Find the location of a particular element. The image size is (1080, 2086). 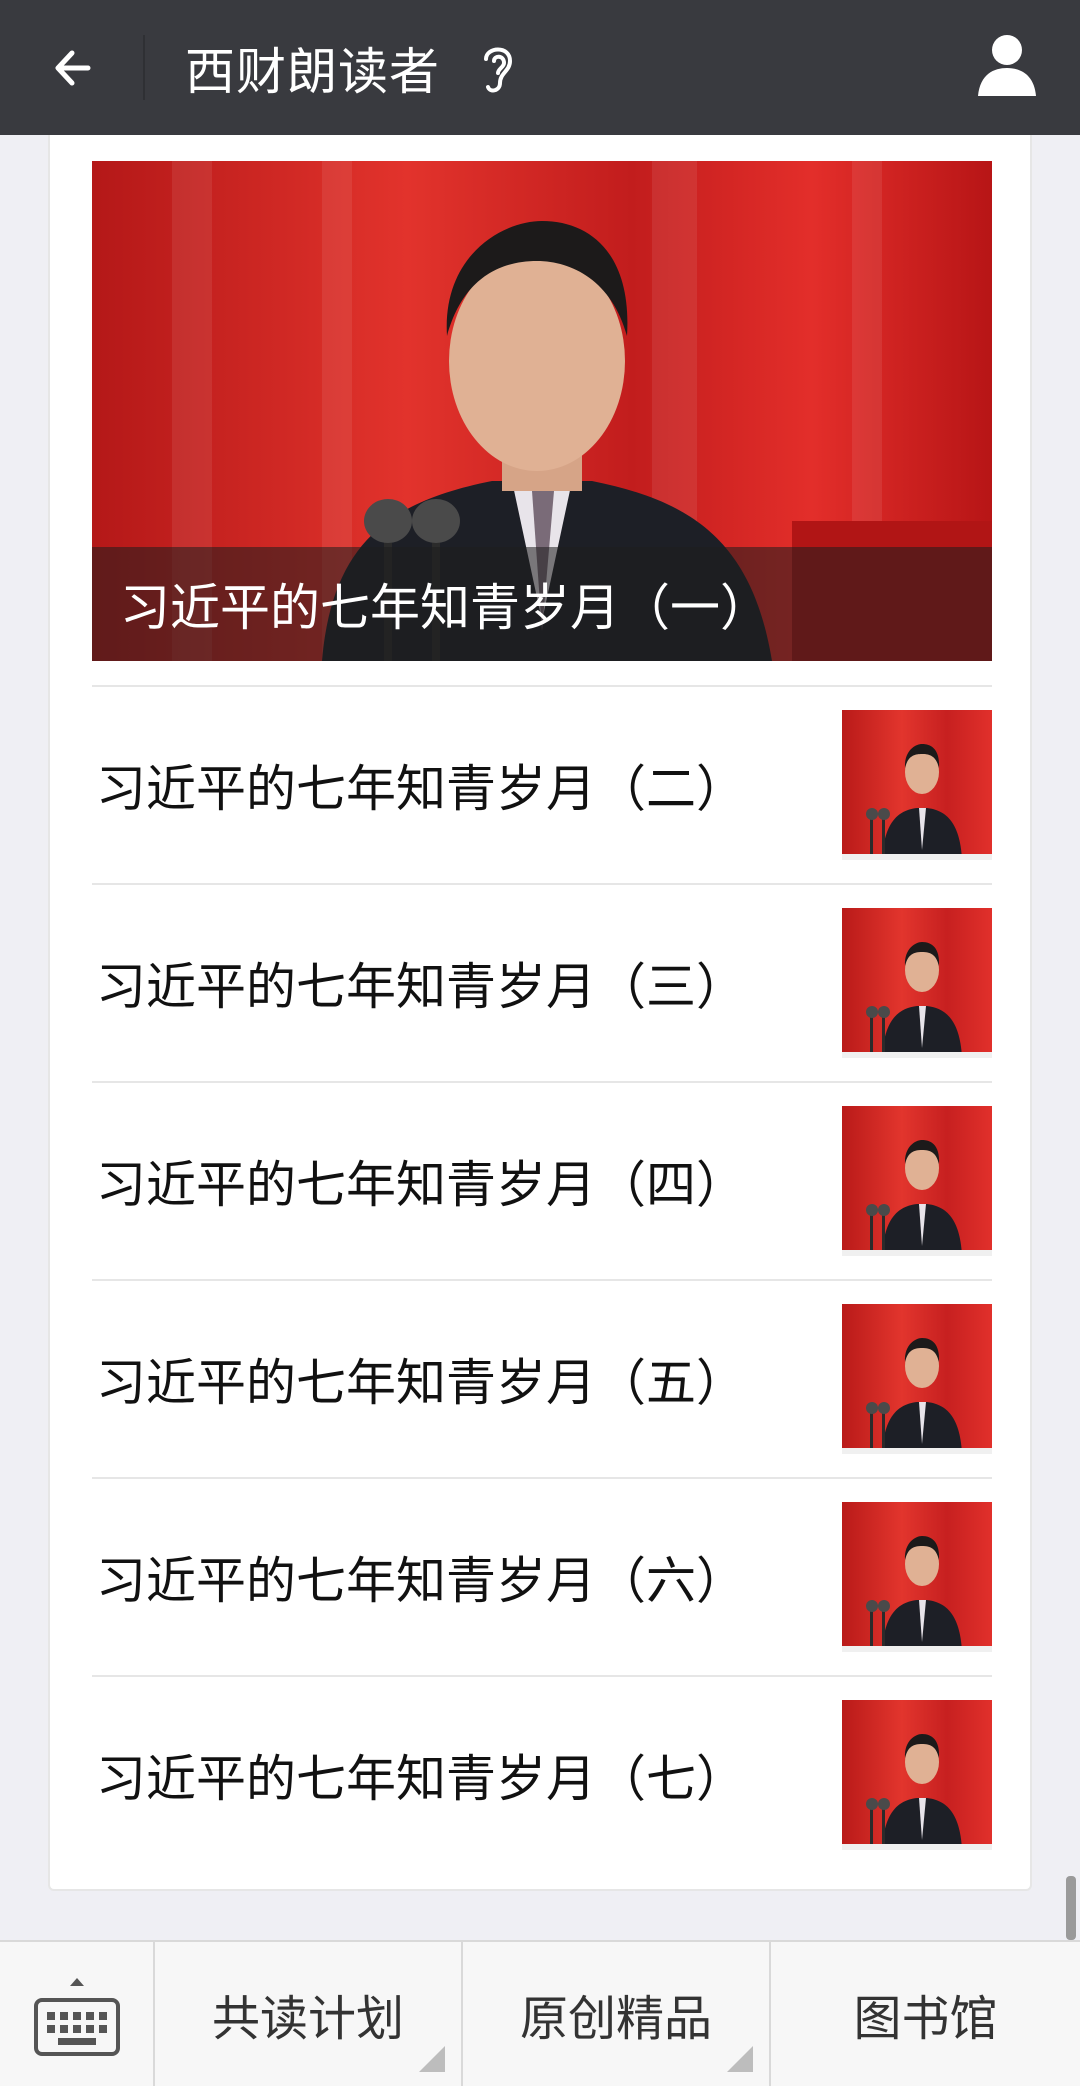

list-item: 习近平的七年知青岁月（六） is located at coordinates (542, 1576).